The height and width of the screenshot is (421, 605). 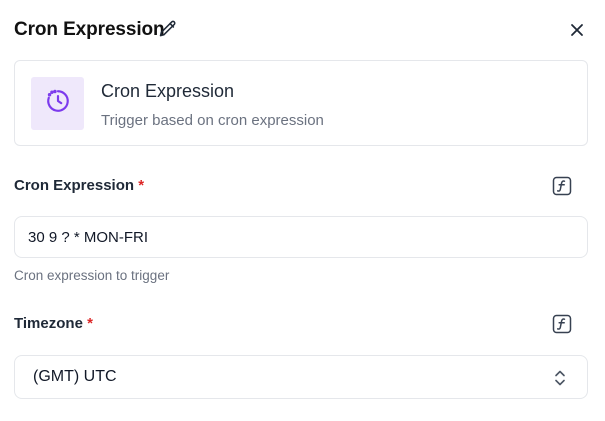 What do you see at coordinates (168, 91) in the screenshot?
I see `trigger-card-title: Cron Expression` at bounding box center [168, 91].